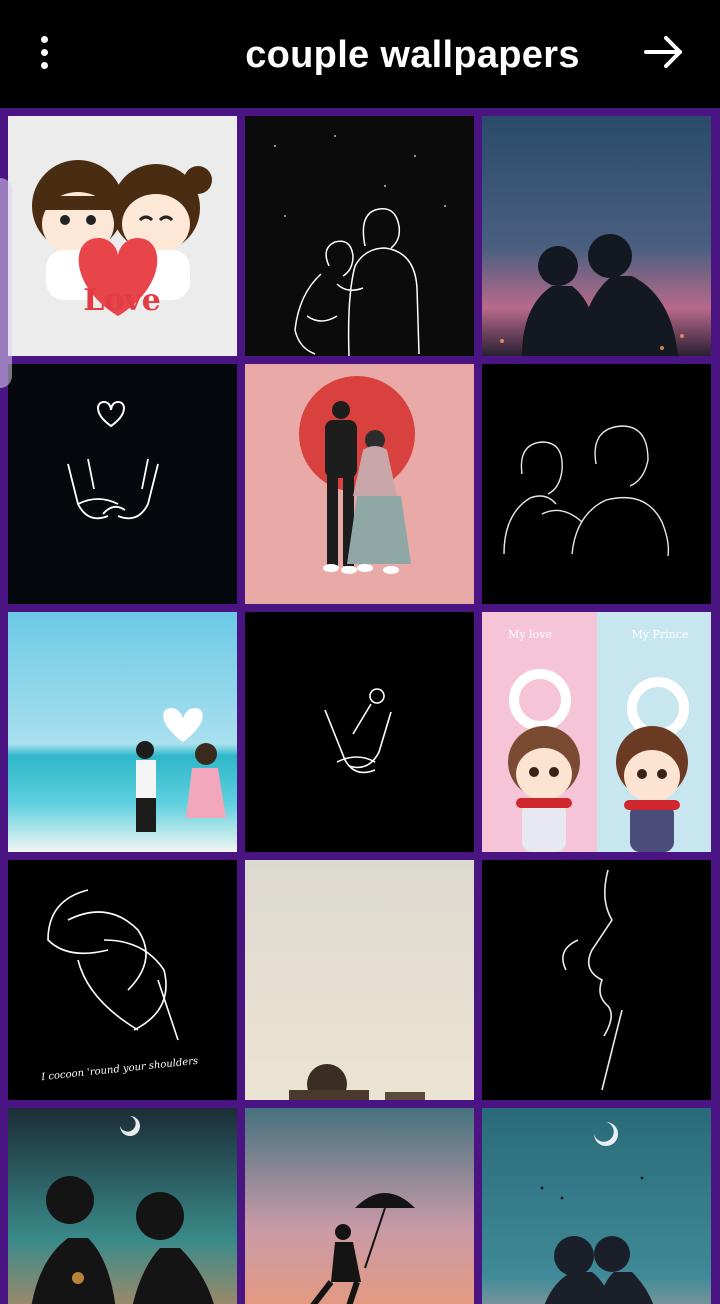 This screenshot has height=1304, width=720. What do you see at coordinates (664, 52) in the screenshot?
I see `arrow-right-icon` at bounding box center [664, 52].